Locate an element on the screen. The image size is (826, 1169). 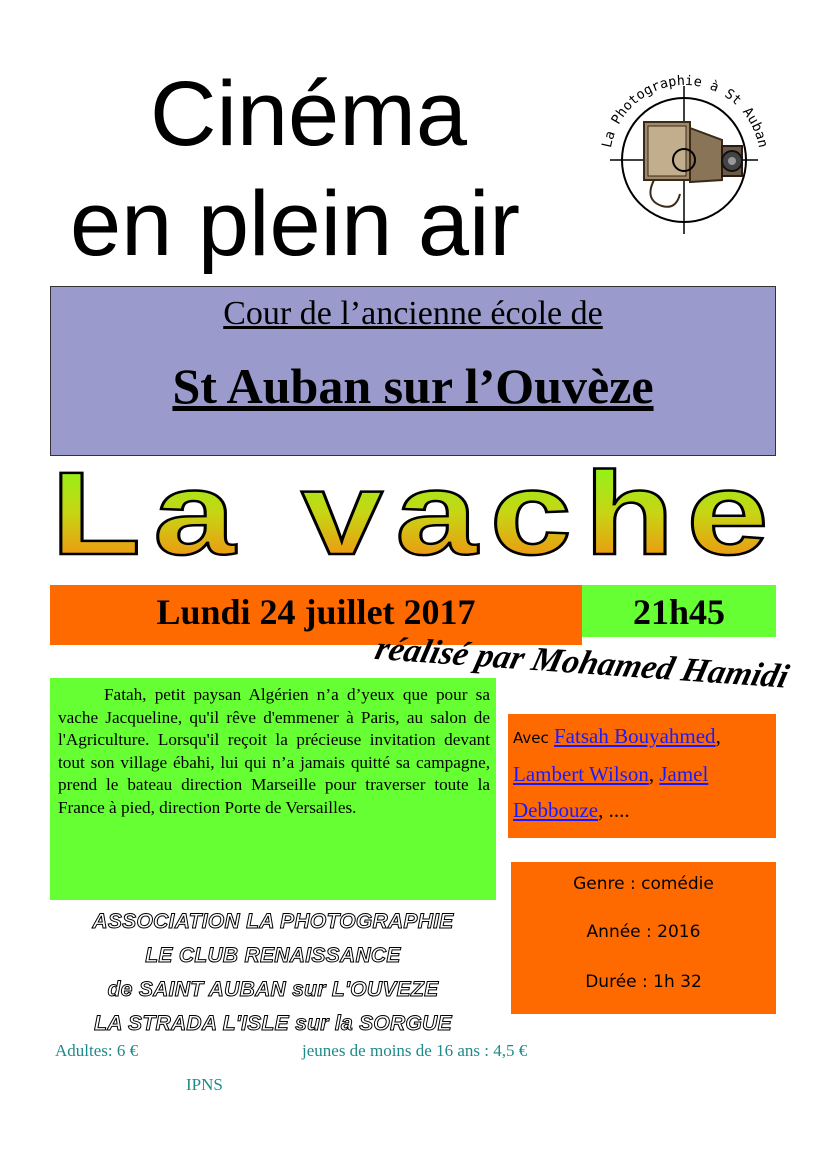
screening-date: Lundi 24 juillet 2017 is located at coordinates (316, 612).